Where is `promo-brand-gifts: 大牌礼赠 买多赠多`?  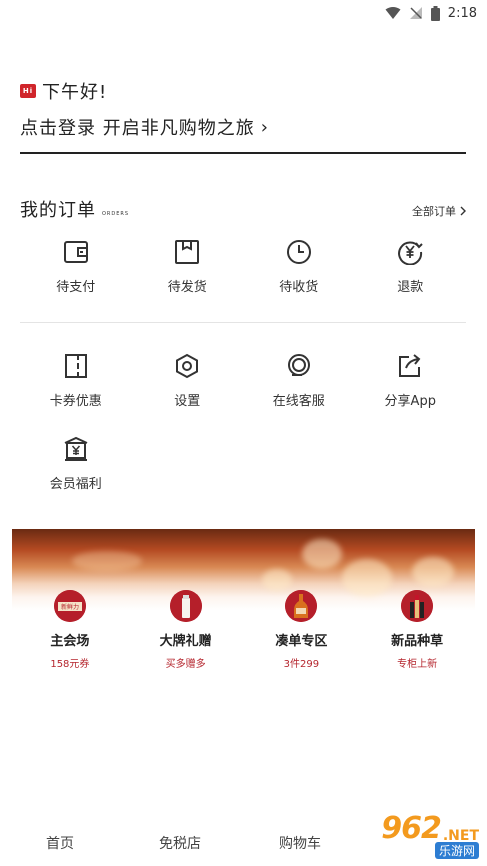 promo-brand-gifts: 大牌礼赠 买多赠多 is located at coordinates (186, 630).